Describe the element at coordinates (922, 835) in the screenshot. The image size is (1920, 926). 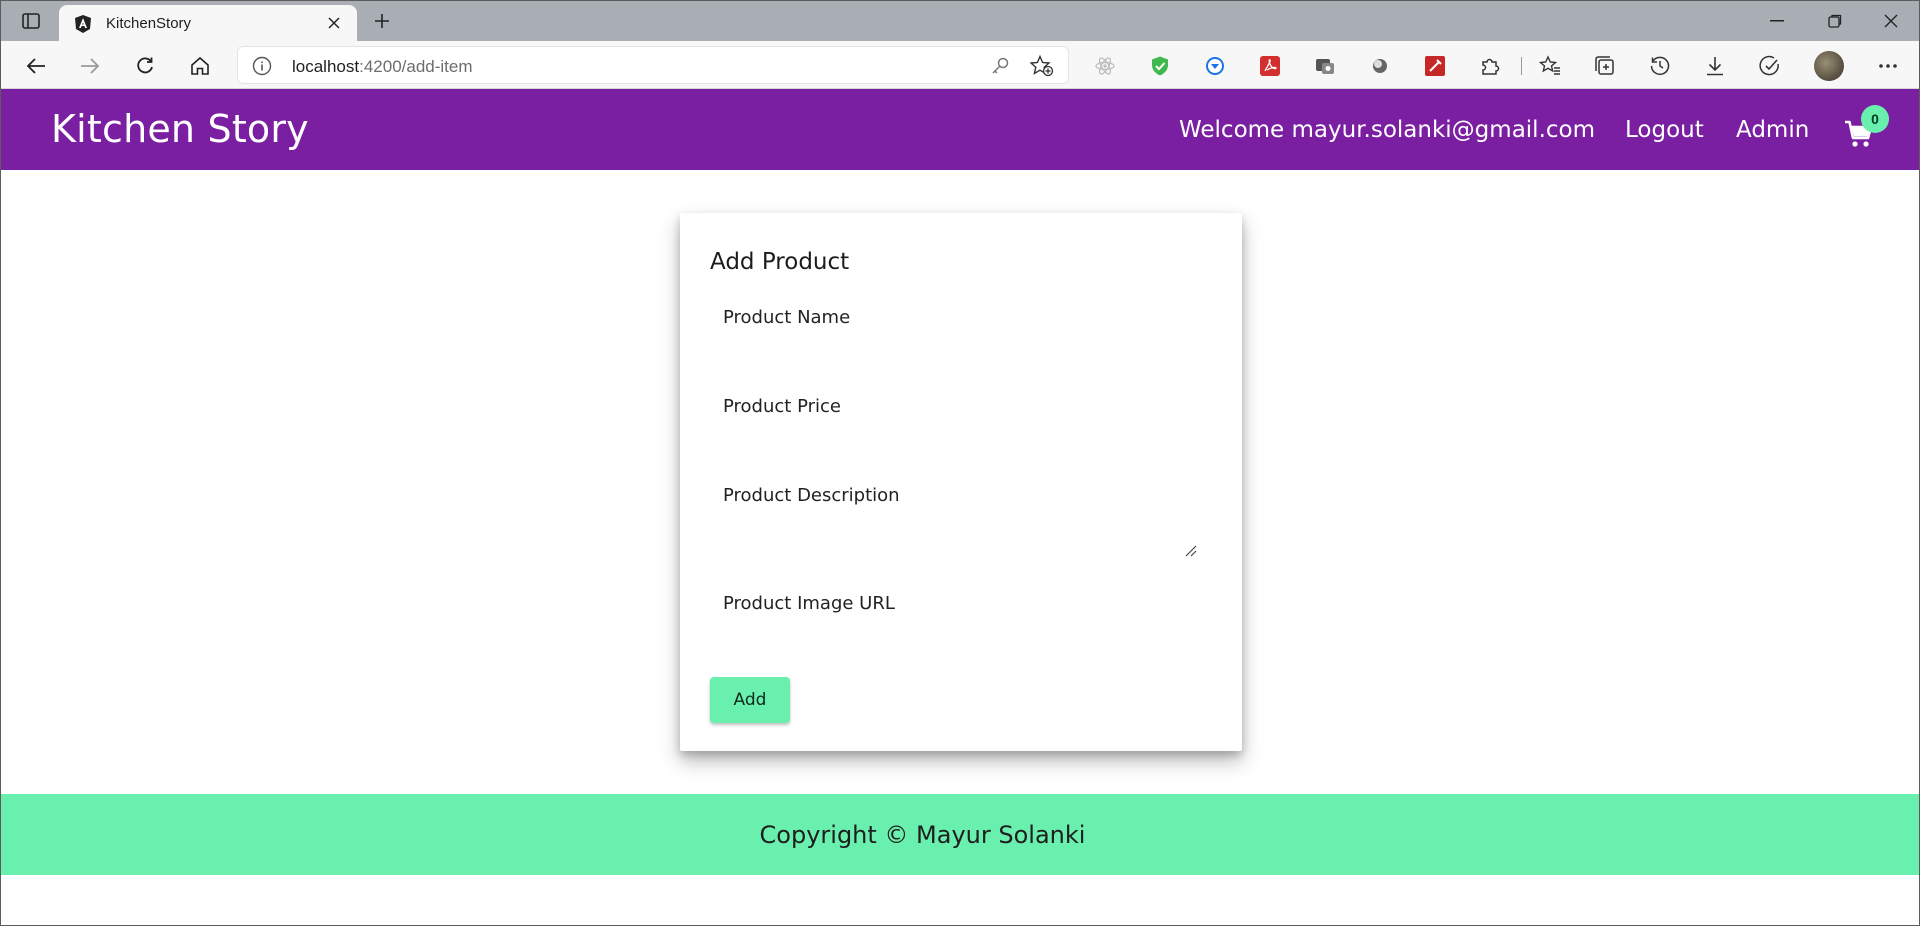
I see `copyright-text: Copyright © Mayur Solanki` at that location.